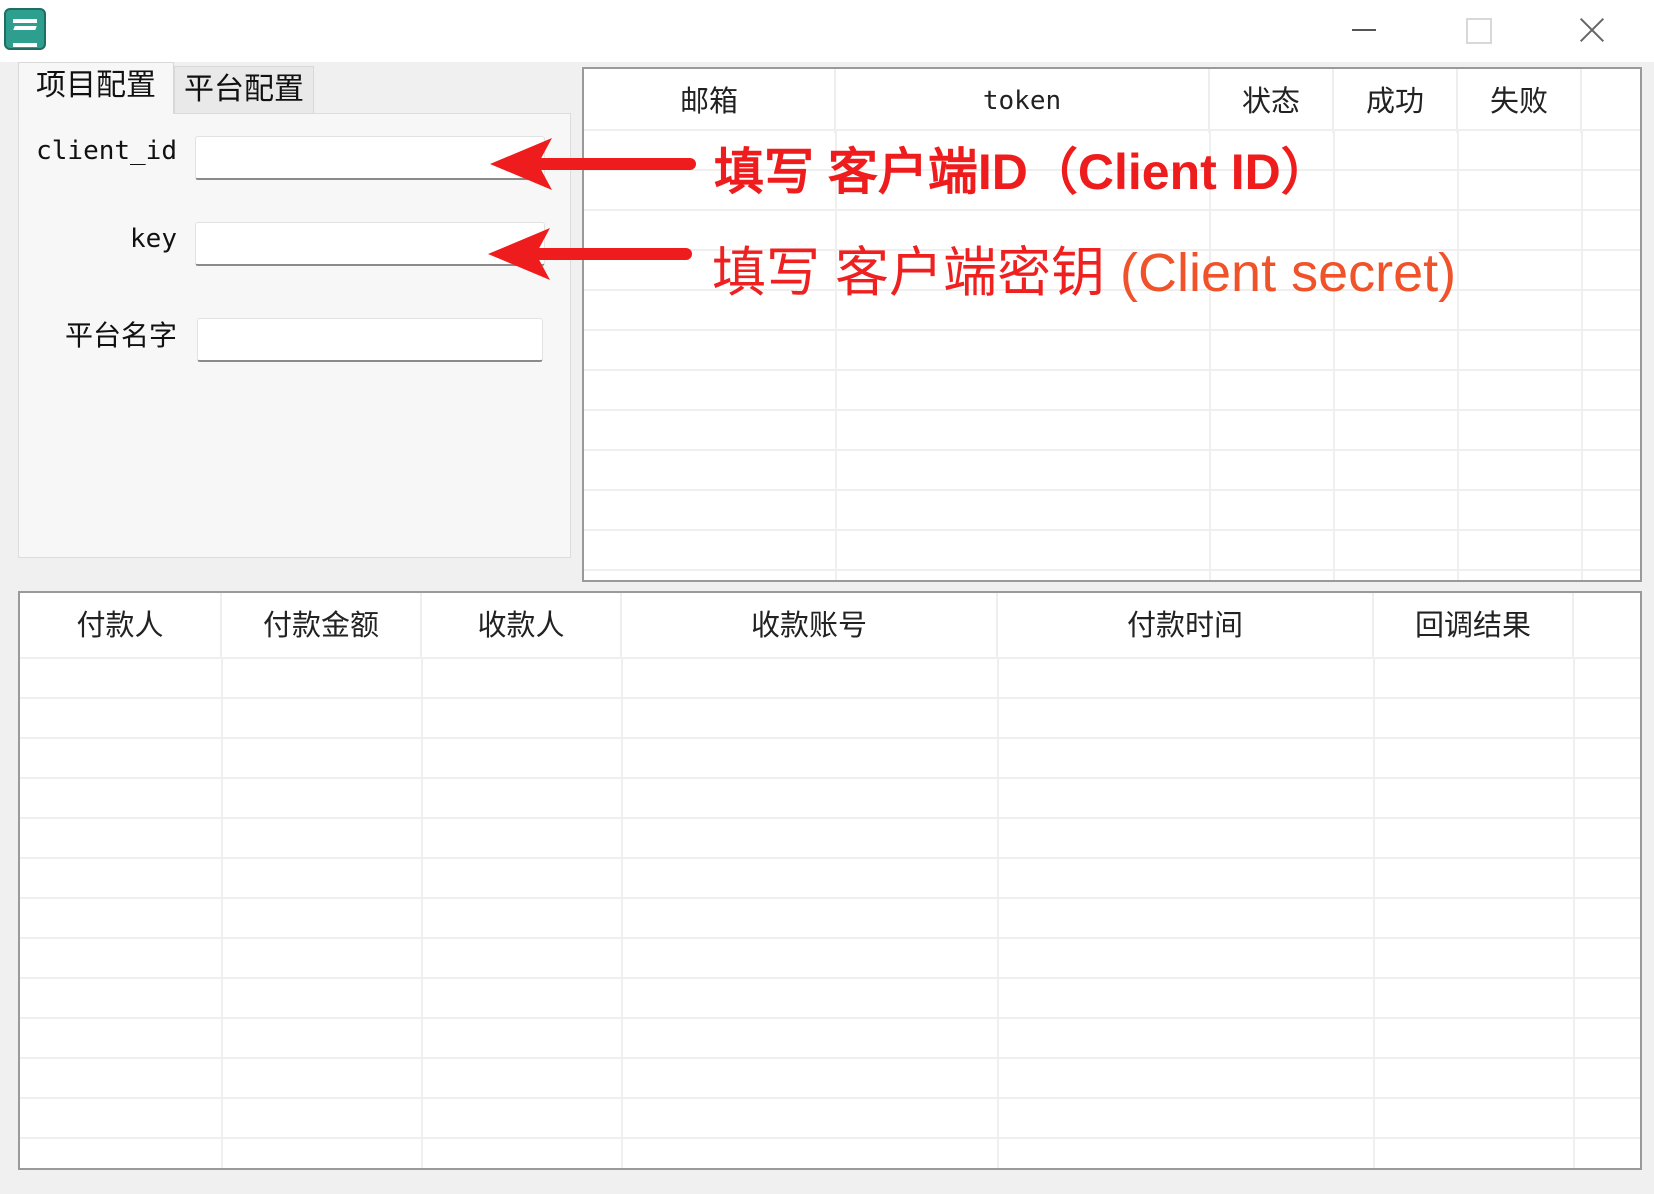  Describe the element at coordinates (1364, 30) in the screenshot. I see `minimize-icon` at that location.